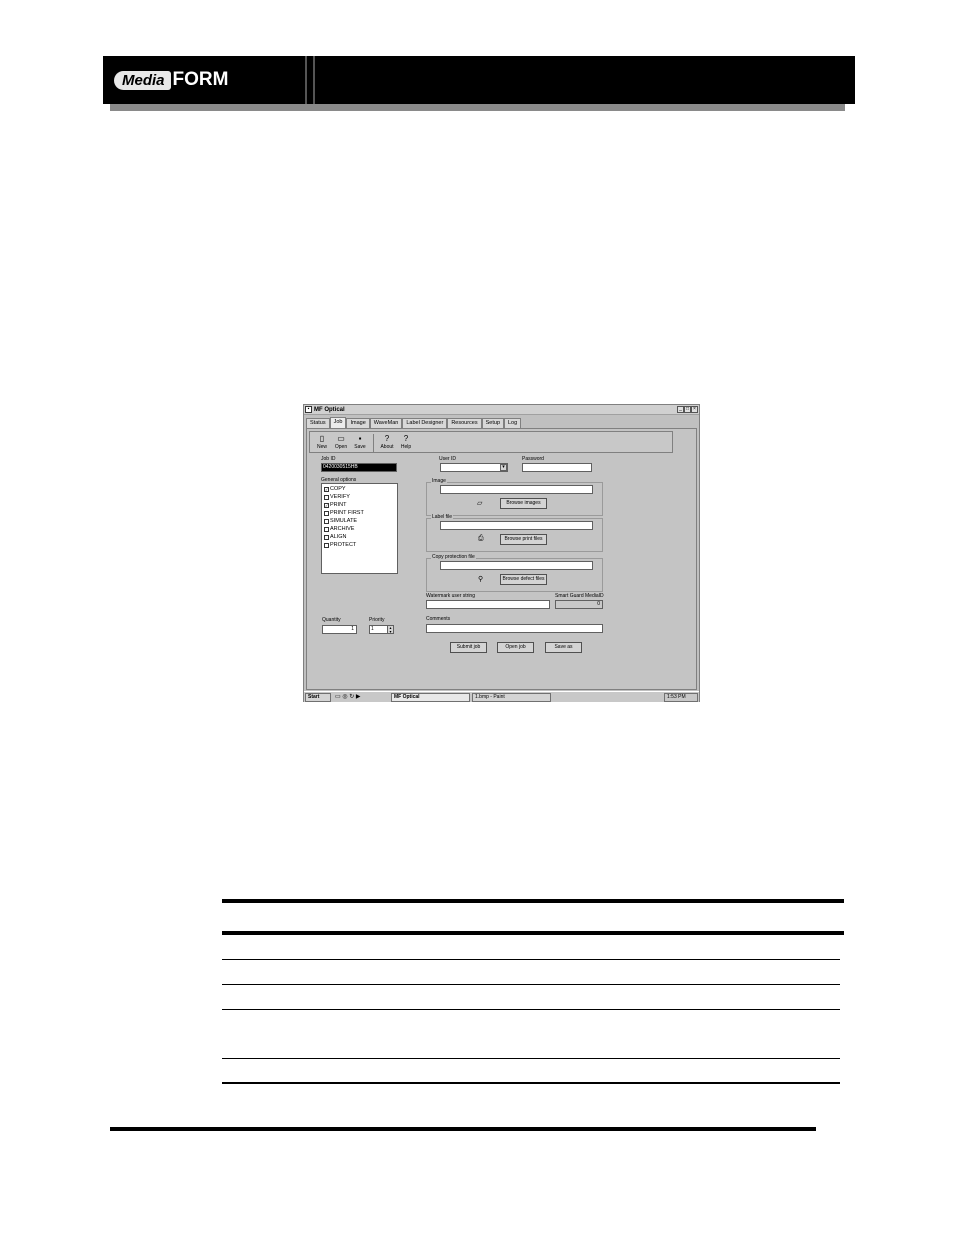  Describe the element at coordinates (480, 503) in the screenshot. I see `image-file-icon: ▱` at that location.